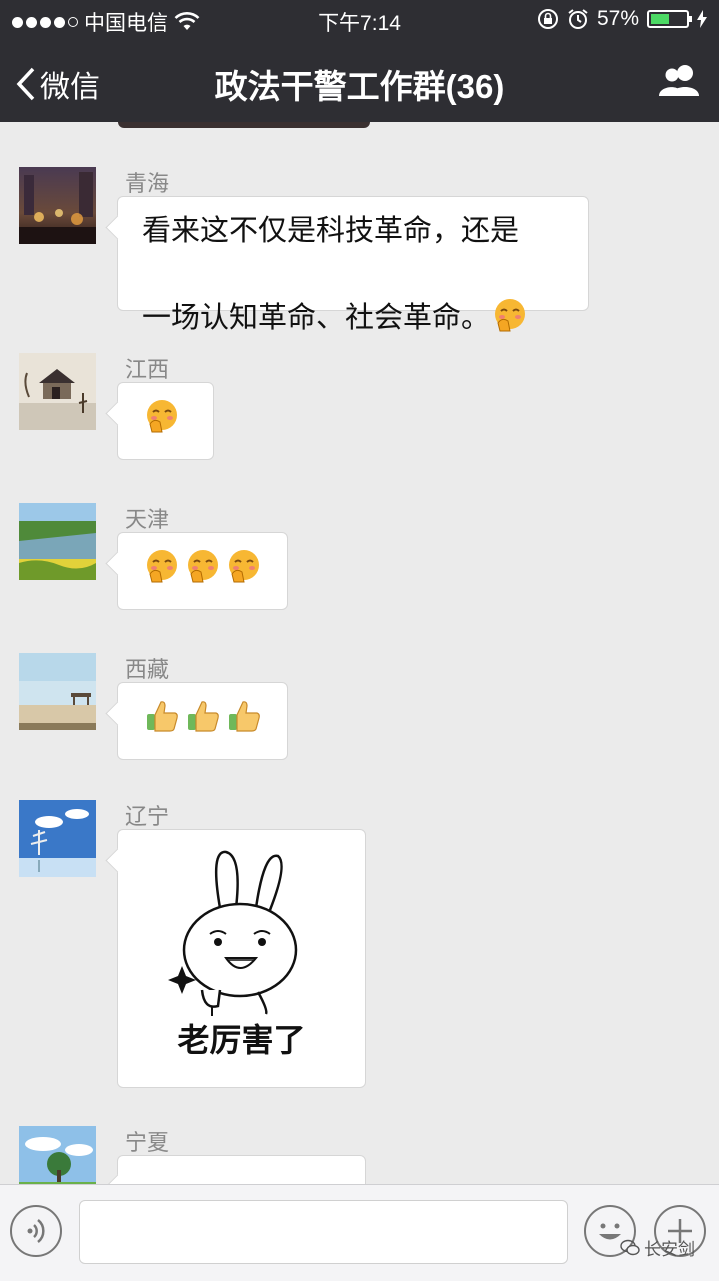  I want to click on nav-bar: 微信 政法干警工作群(36), so click(359, 81).